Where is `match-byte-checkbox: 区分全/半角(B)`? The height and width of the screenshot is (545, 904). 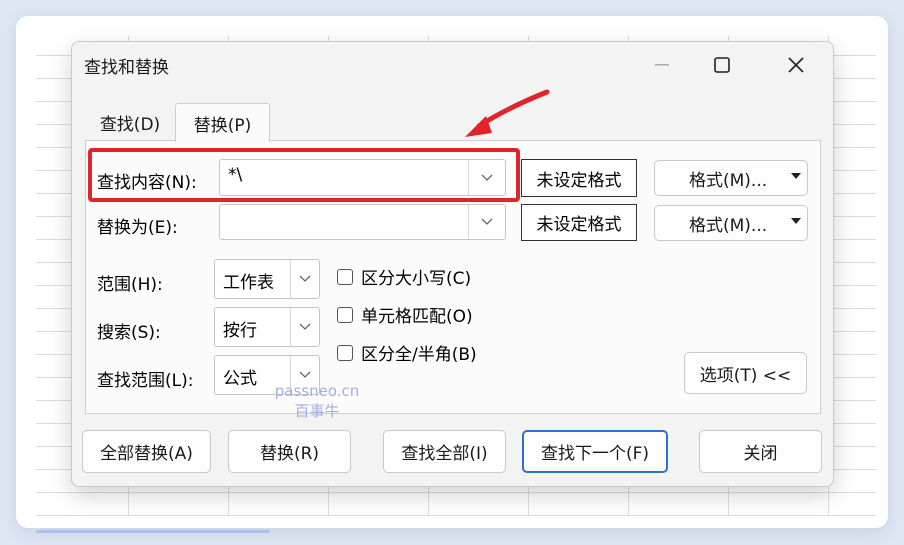 match-byte-checkbox: 区分全/半角(B) is located at coordinates (407, 352).